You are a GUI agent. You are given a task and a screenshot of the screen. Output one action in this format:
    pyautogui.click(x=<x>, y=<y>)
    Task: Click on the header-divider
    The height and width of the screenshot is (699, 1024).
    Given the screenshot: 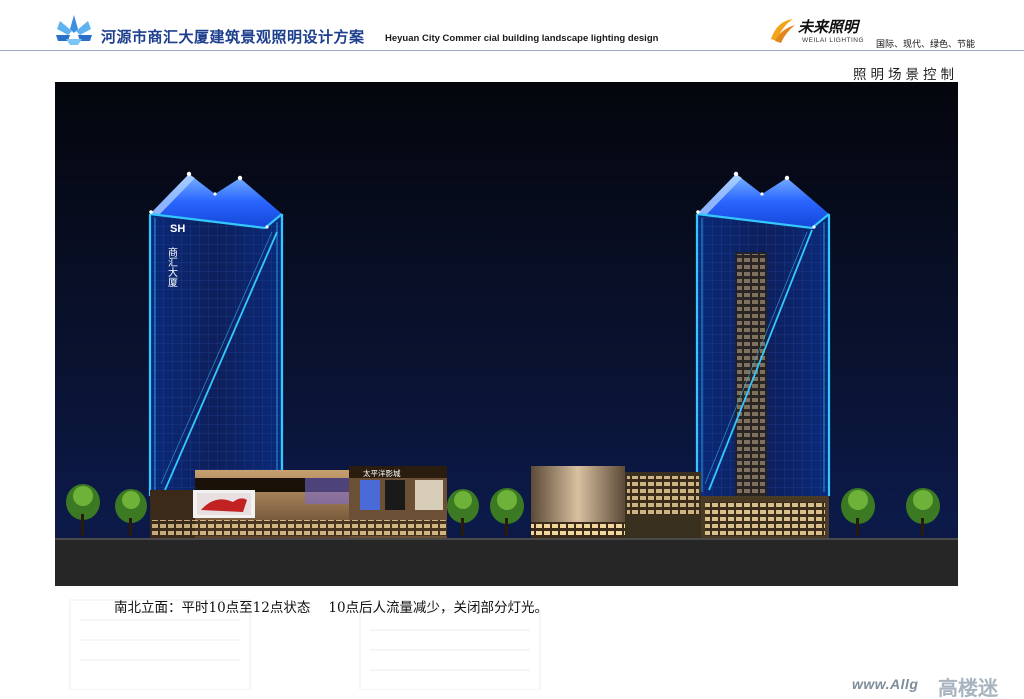 What is the action you would take?
    pyautogui.click(x=512, y=50)
    